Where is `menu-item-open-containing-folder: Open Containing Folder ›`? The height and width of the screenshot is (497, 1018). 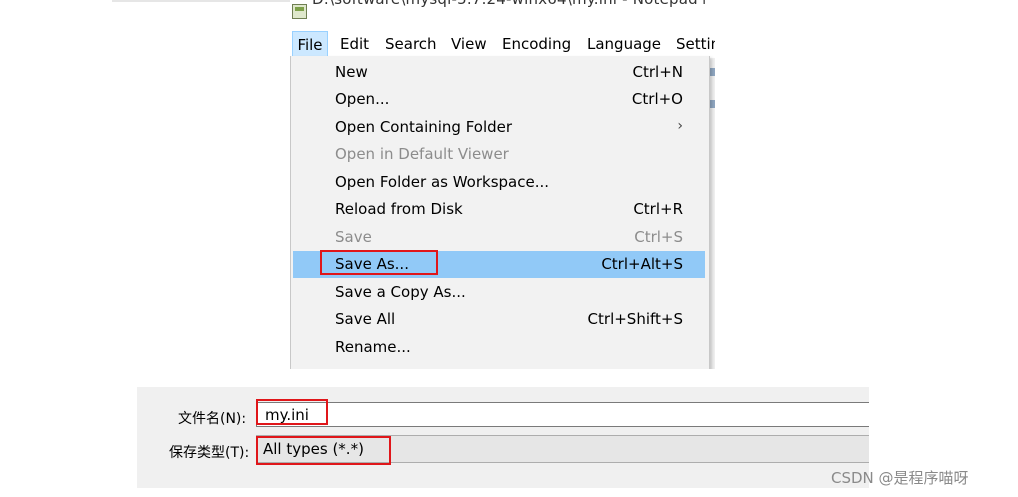
menu-item-open-containing-folder: Open Containing Folder › is located at coordinates (499, 127).